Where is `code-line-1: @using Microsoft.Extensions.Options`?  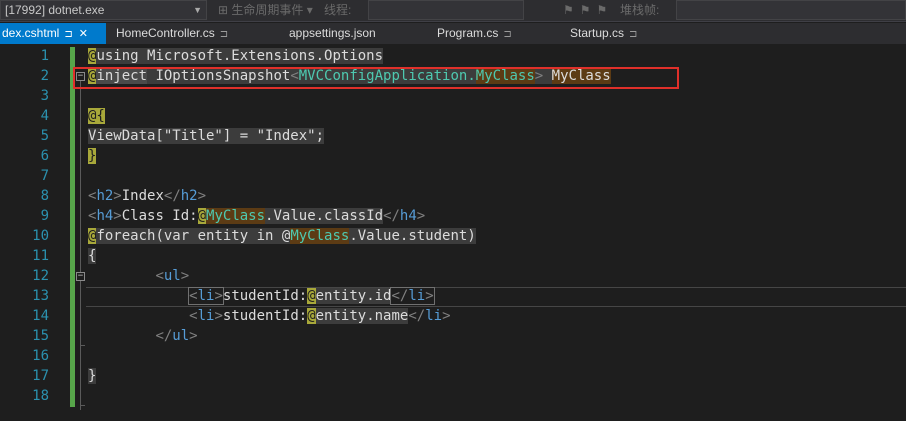 code-line-1: @using Microsoft.Extensions.Options is located at coordinates (236, 56).